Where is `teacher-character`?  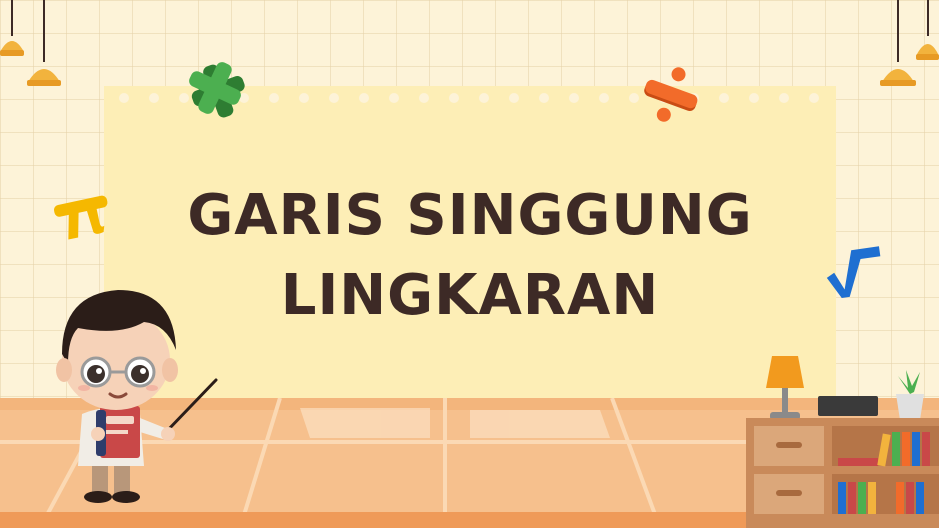 teacher-character is located at coordinates (137, 396).